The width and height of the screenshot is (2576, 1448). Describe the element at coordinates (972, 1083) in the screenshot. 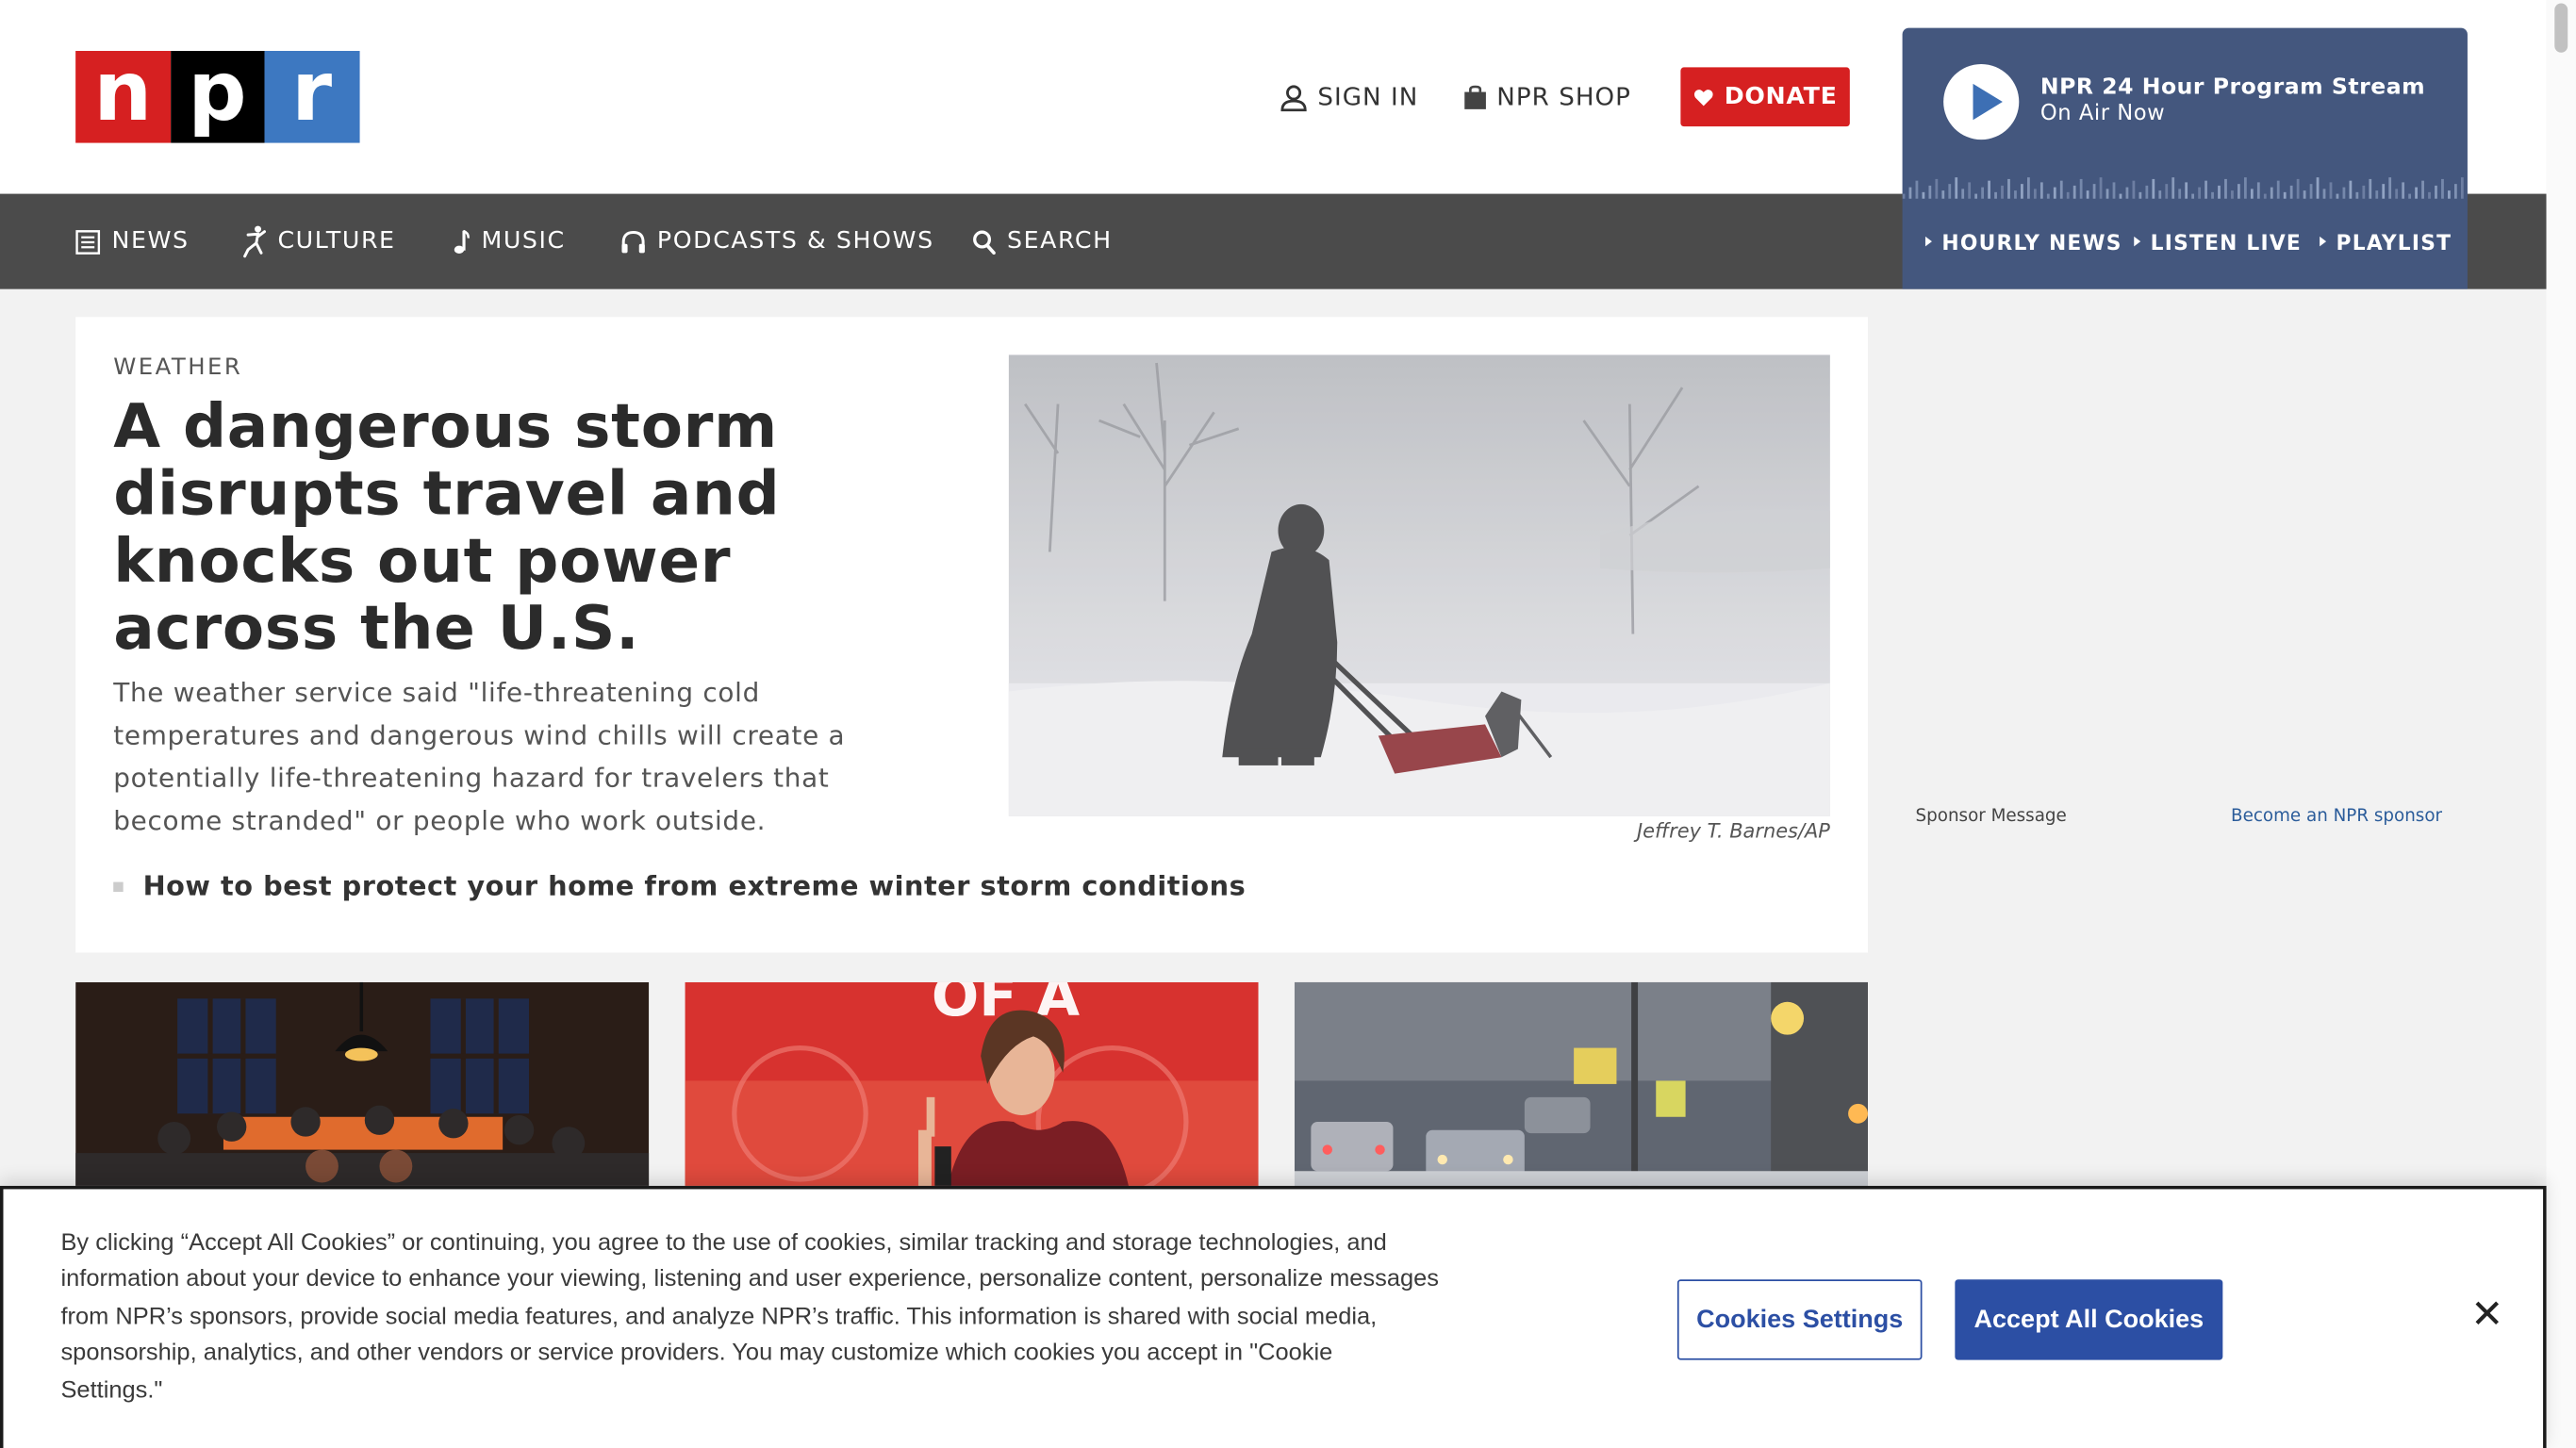

I see `story-thumbnail-politician: OF A` at that location.